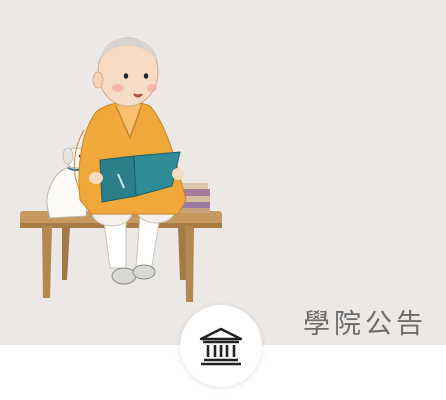 The width and height of the screenshot is (446, 400). I want to click on academy-emblem-button, so click(221, 346).